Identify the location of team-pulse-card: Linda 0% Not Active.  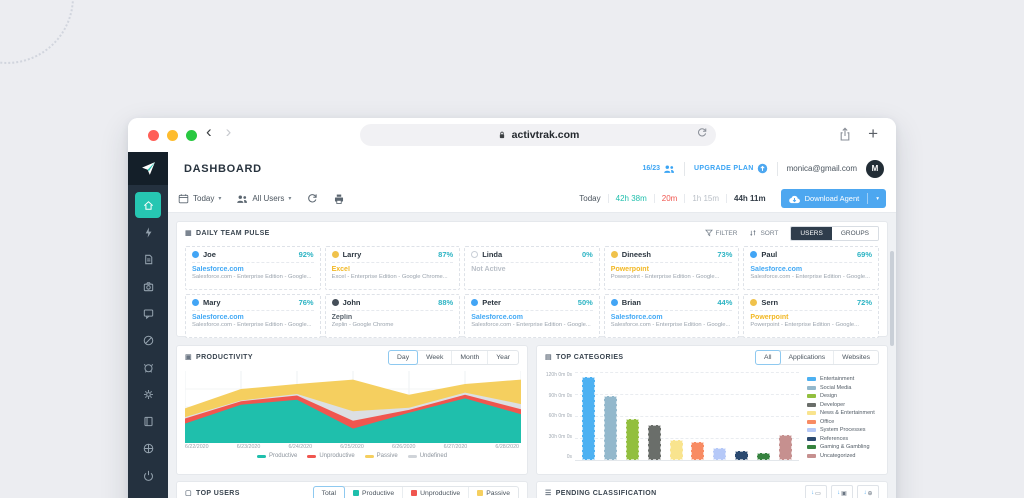
(532, 268).